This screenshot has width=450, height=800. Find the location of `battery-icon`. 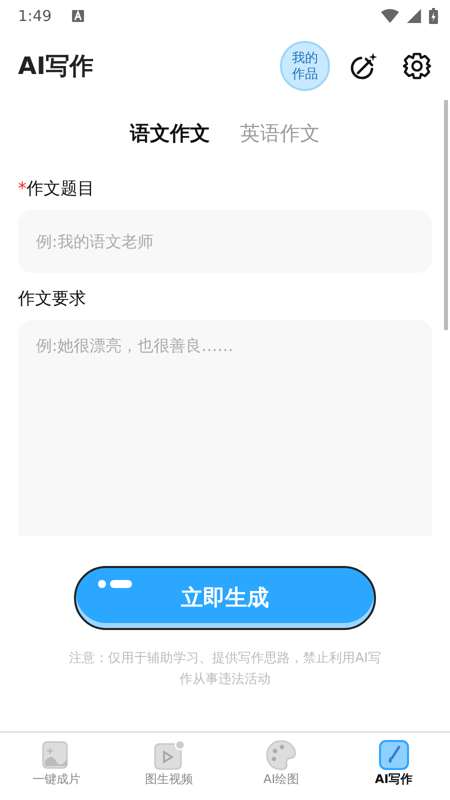

battery-icon is located at coordinates (433, 16).